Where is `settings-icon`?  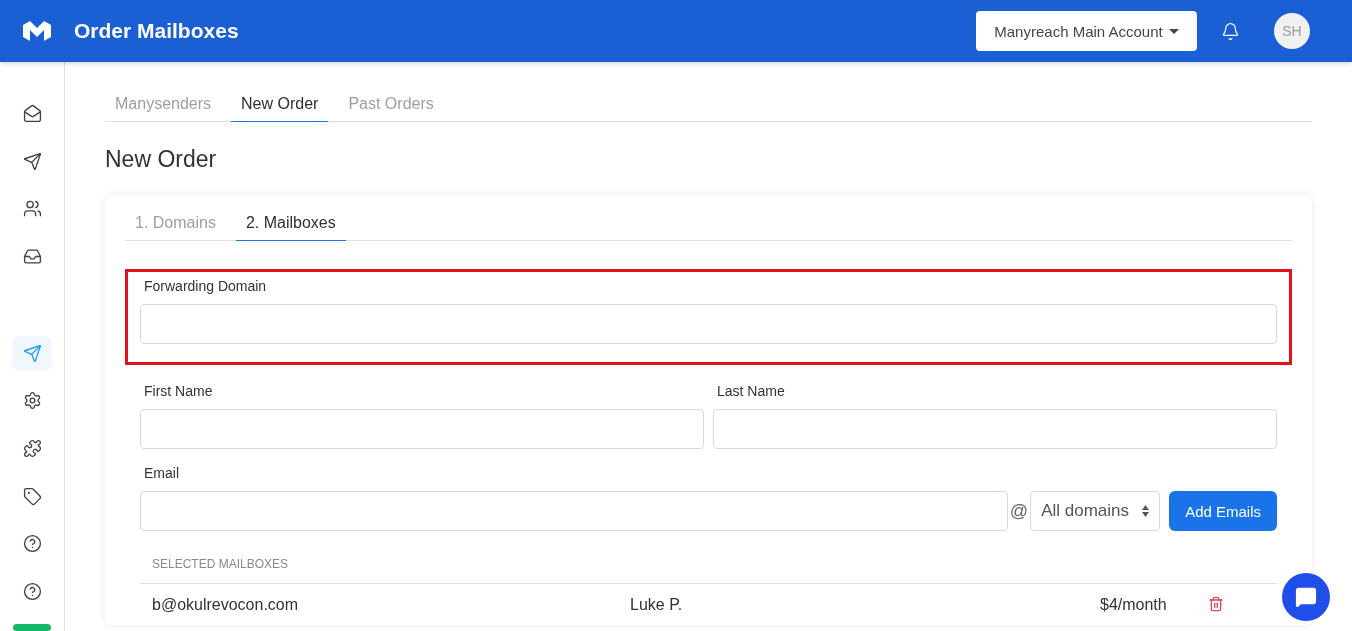
settings-icon is located at coordinates (32, 401).